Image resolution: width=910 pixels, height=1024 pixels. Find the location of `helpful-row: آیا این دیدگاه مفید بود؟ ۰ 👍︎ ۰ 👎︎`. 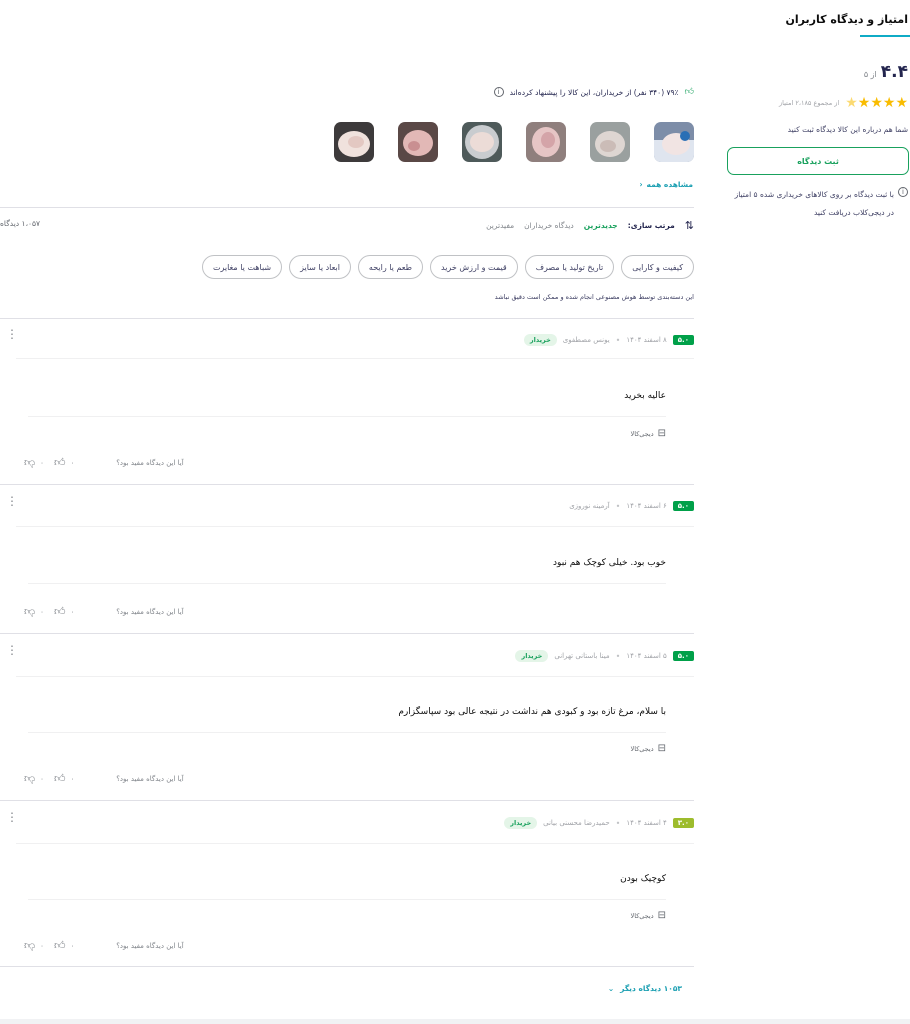

helpful-row: آیا این دیدگاه مفید بود؟ ۰ 👍︎ ۰ 👎︎ is located at coordinates (101, 462).